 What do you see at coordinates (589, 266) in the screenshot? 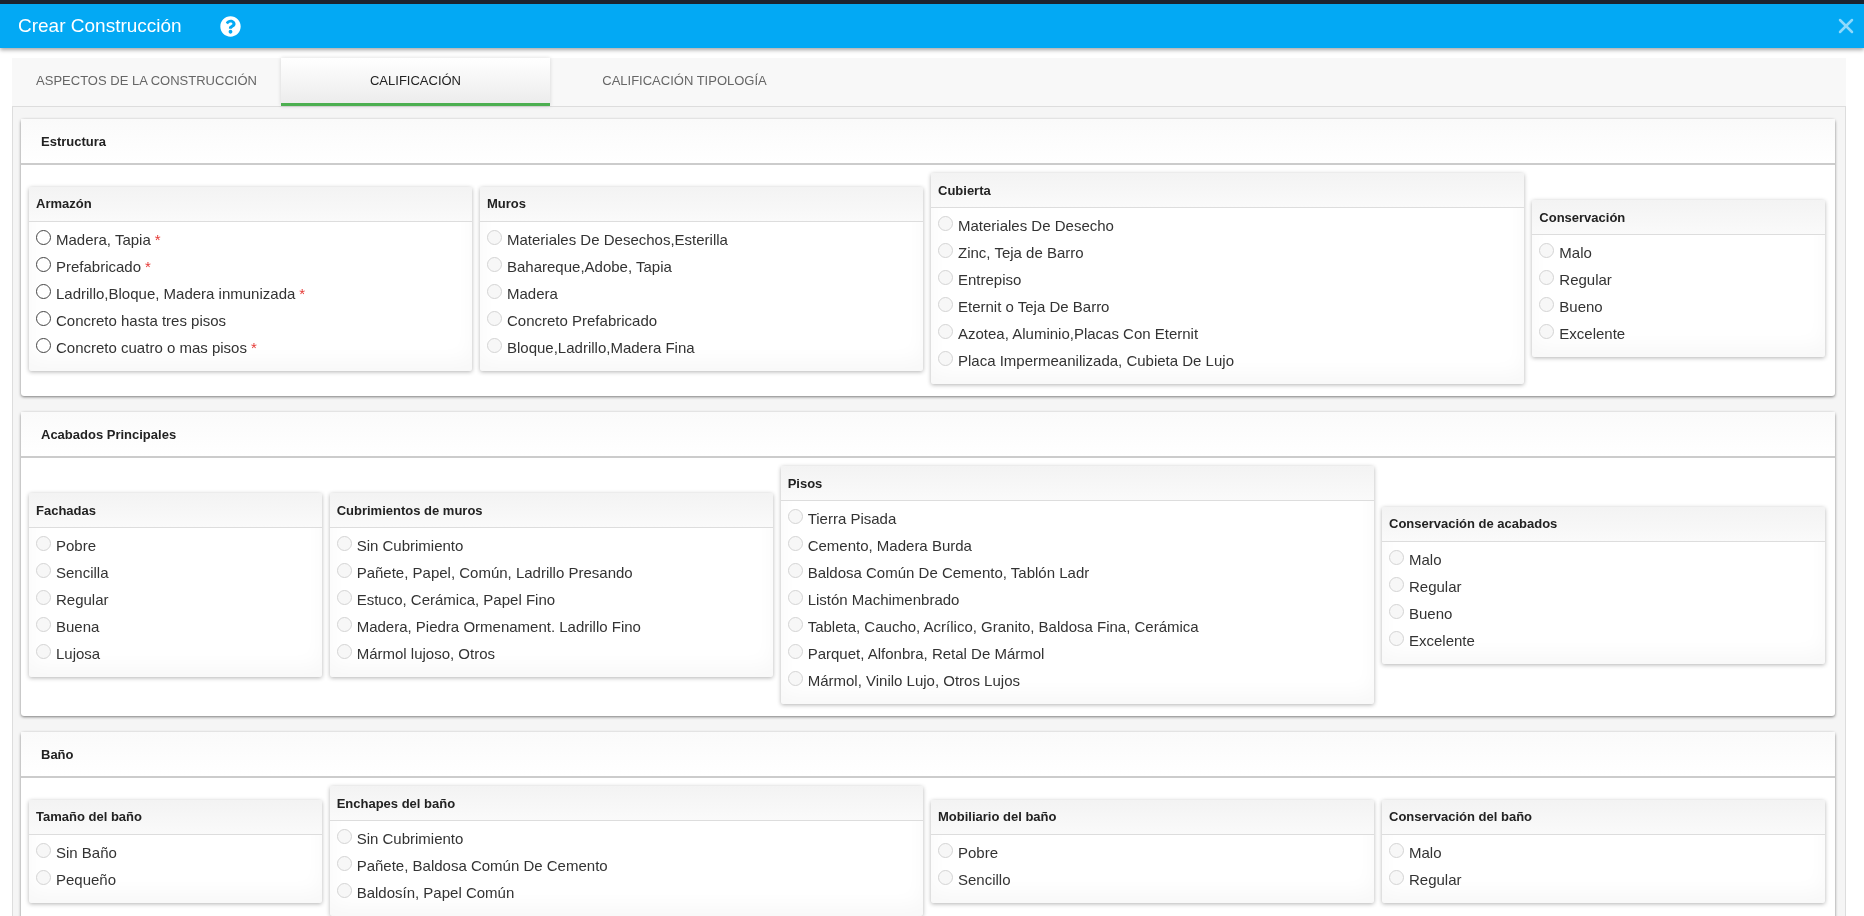
I see `option-label: Bahareque,Adobe, Tapia` at bounding box center [589, 266].